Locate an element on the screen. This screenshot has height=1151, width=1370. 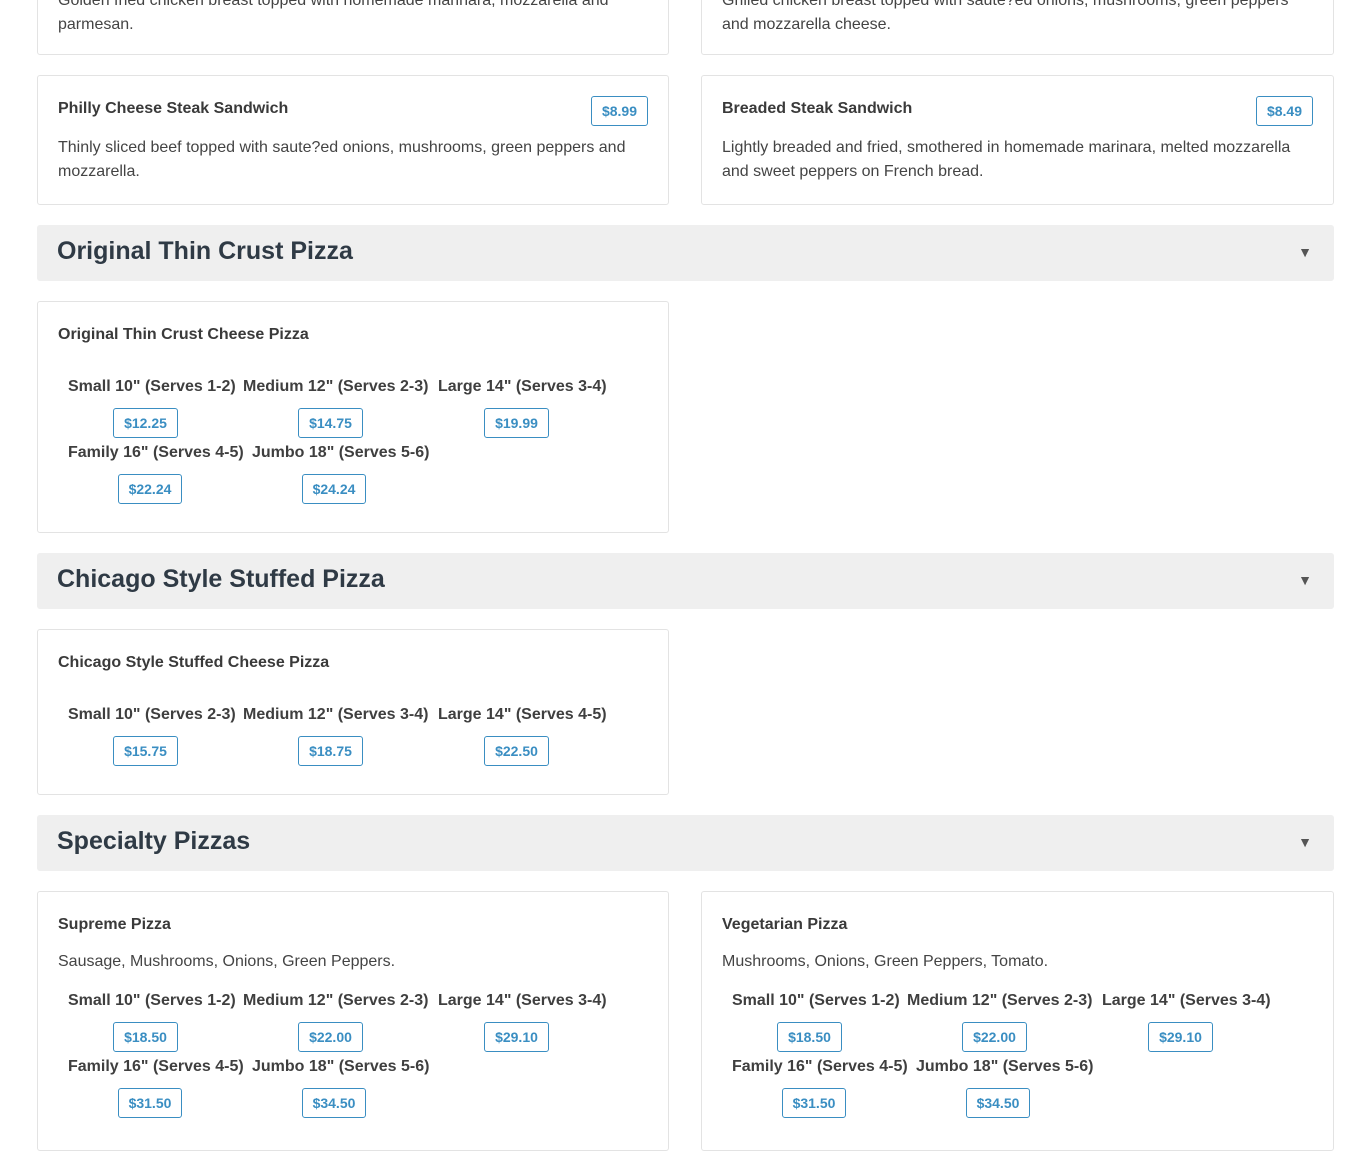
price-button: $14.75 is located at coordinates (330, 423).